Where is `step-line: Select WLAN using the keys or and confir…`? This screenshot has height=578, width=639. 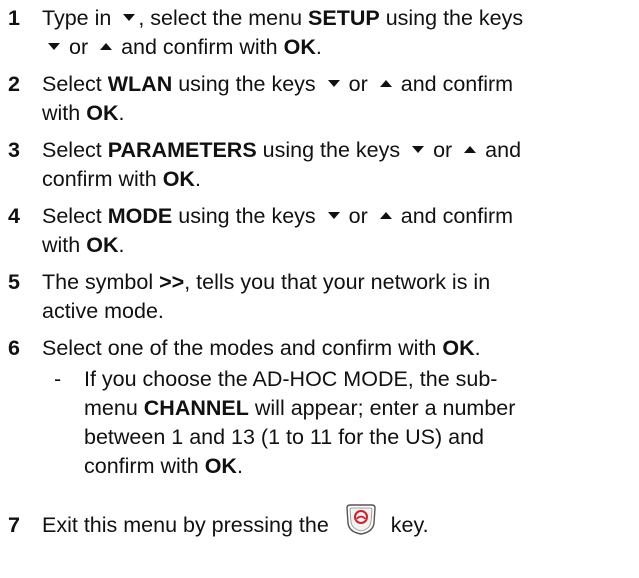
step-line: Select WLAN using the keys or and confir… is located at coordinates (338, 84).